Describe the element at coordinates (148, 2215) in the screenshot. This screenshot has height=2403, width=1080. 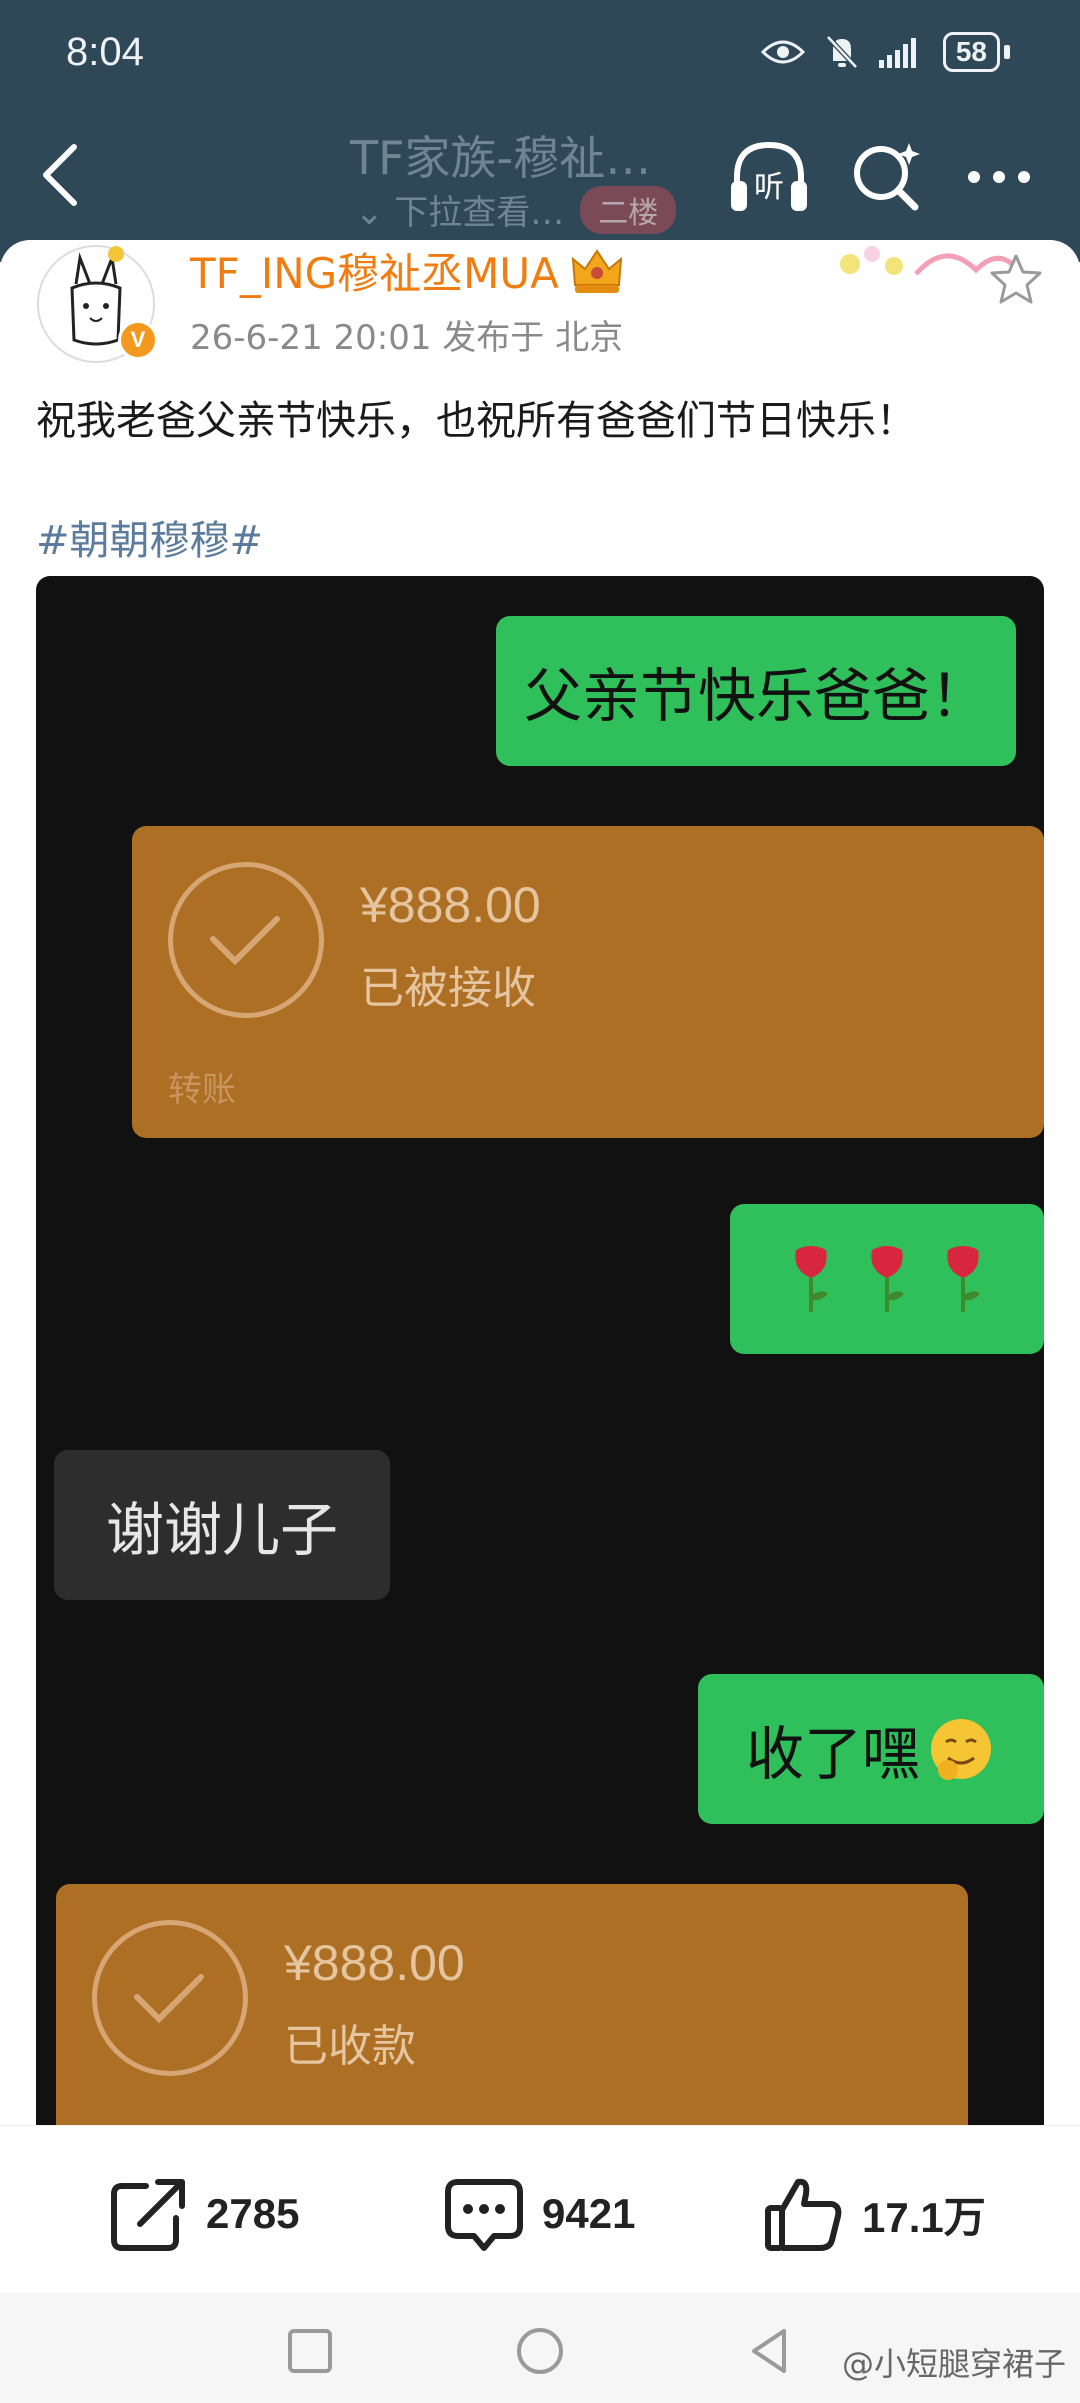
I see `share-icon` at that location.